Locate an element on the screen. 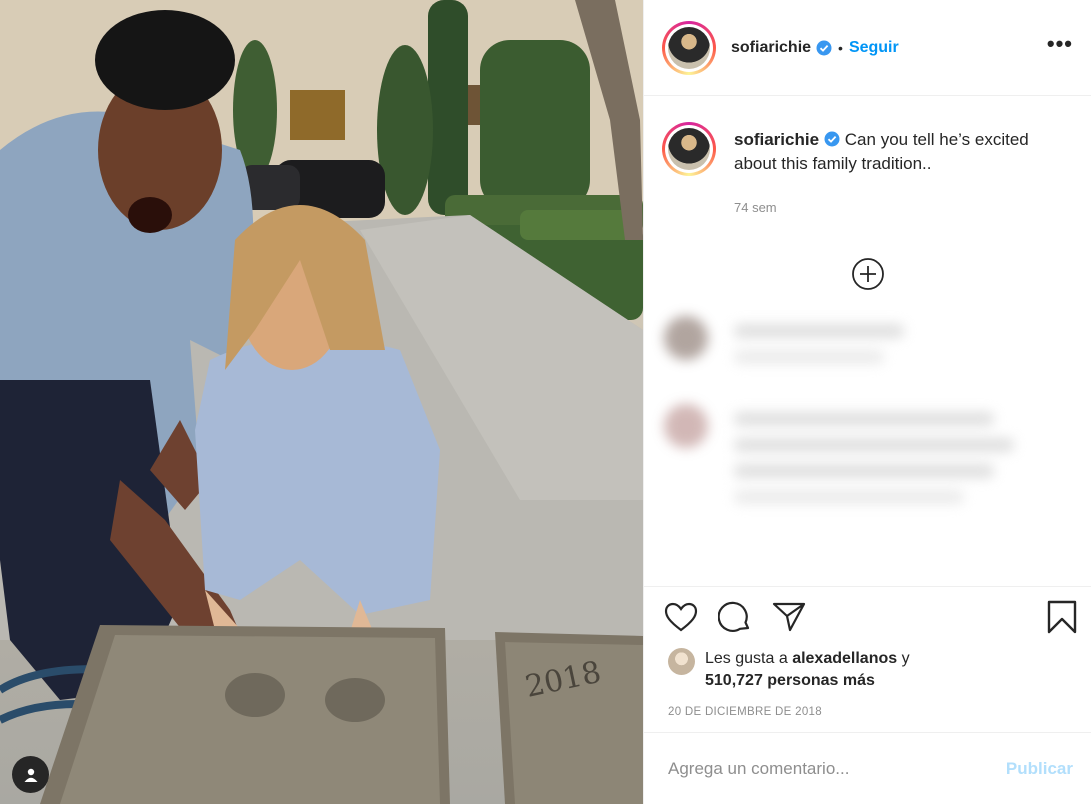 Image resolution: width=1091 pixels, height=804 pixels. bookmark-icon is located at coordinates (1062, 616).